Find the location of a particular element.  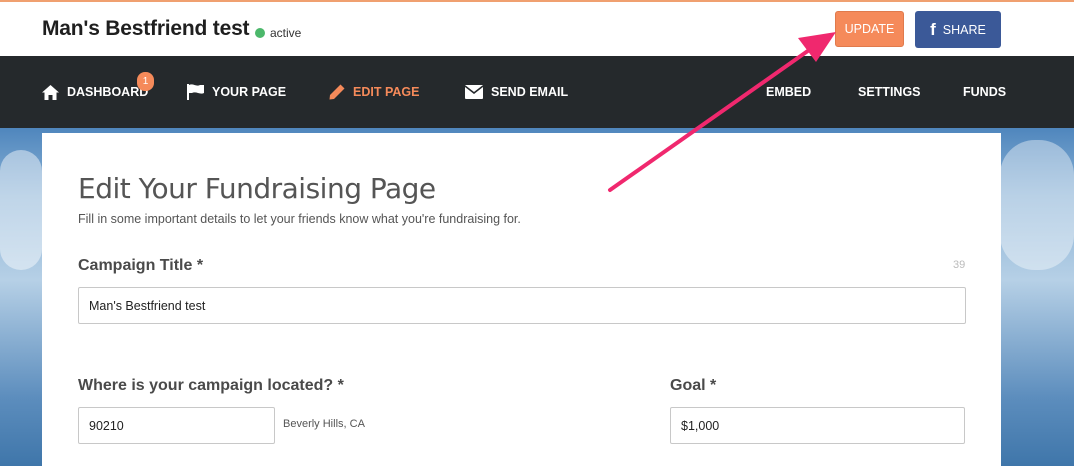

campaign-name: Man's Bestfriend test is located at coordinates (146, 28).